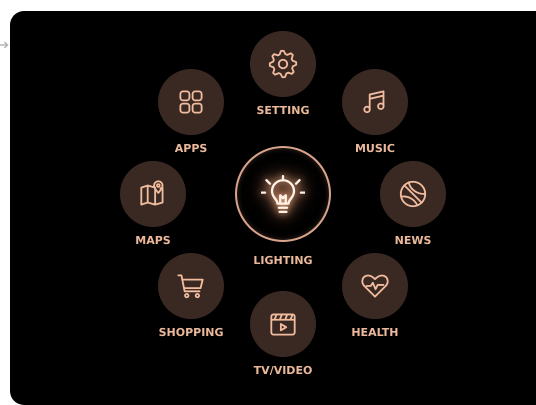  What do you see at coordinates (413, 240) in the screenshot?
I see `app-label: NEWS` at bounding box center [413, 240].